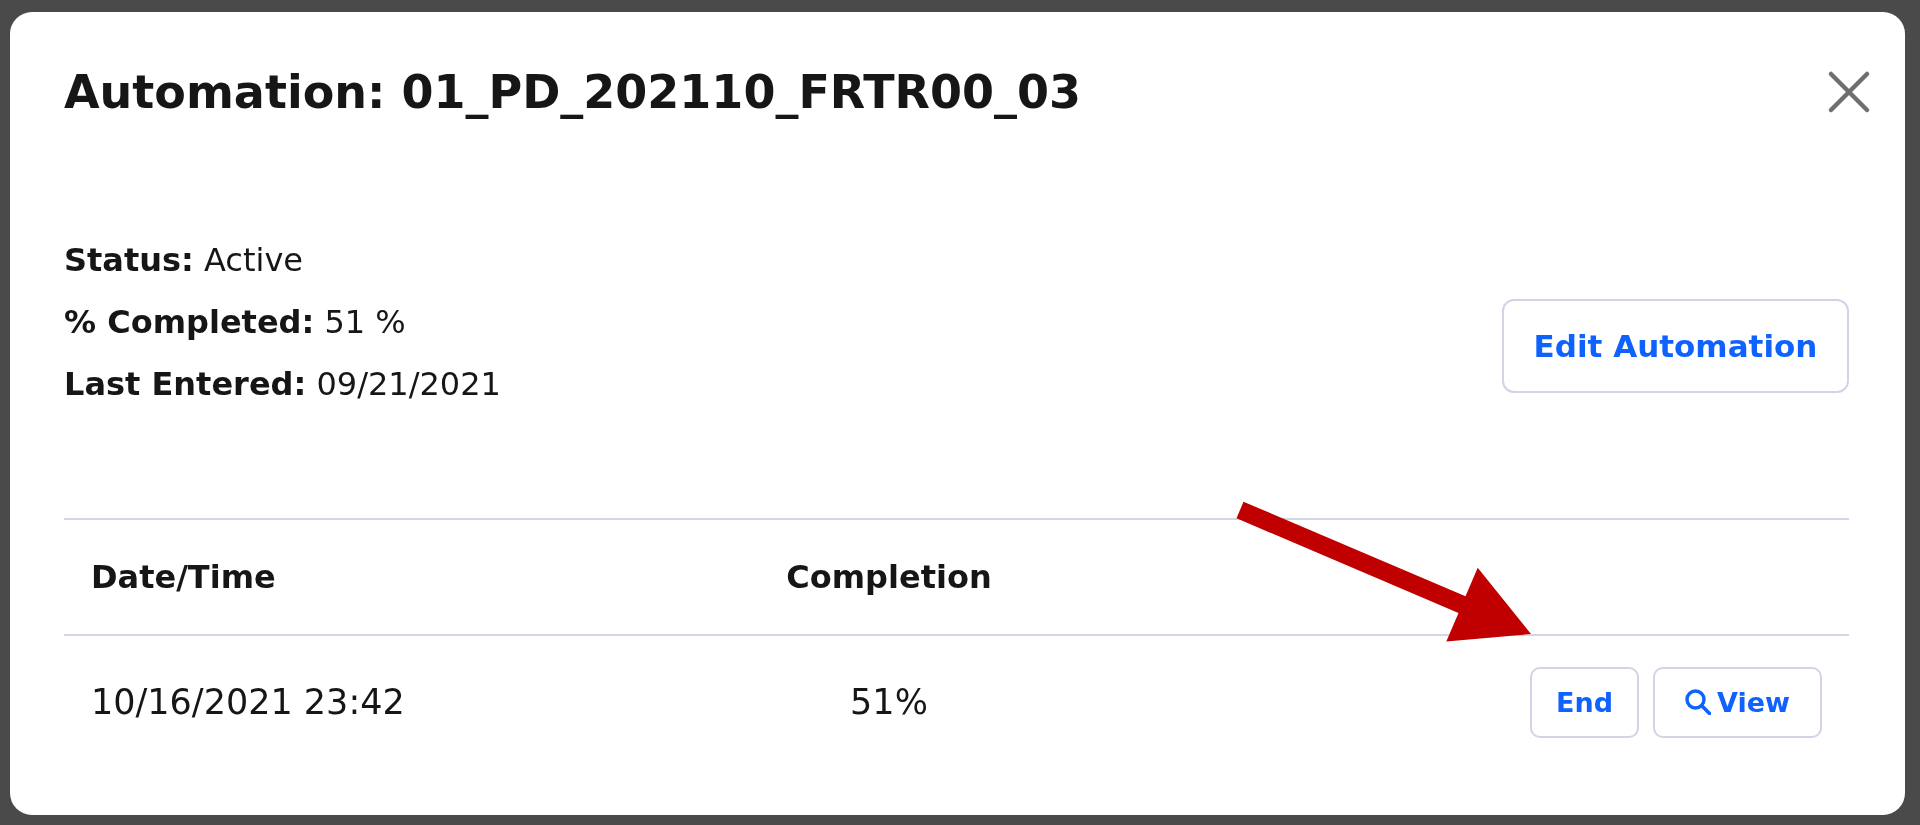 The height and width of the screenshot is (825, 1920). What do you see at coordinates (1698, 702) in the screenshot?
I see `search-icon` at bounding box center [1698, 702].